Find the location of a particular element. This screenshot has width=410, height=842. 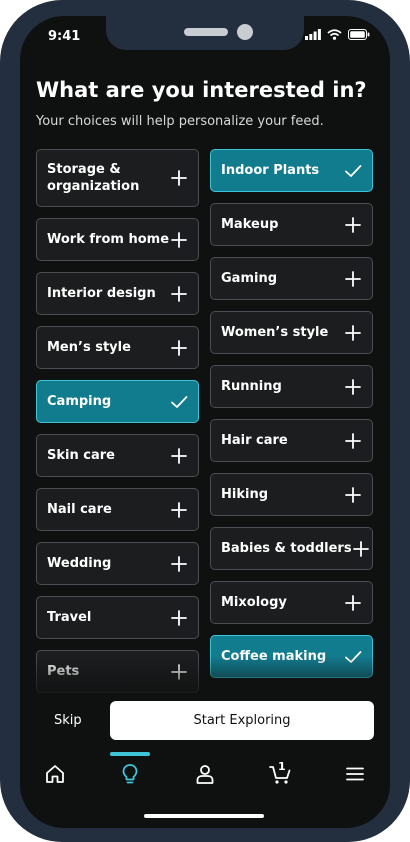

interest-chip-label: Indoor Plants is located at coordinates (270, 170).